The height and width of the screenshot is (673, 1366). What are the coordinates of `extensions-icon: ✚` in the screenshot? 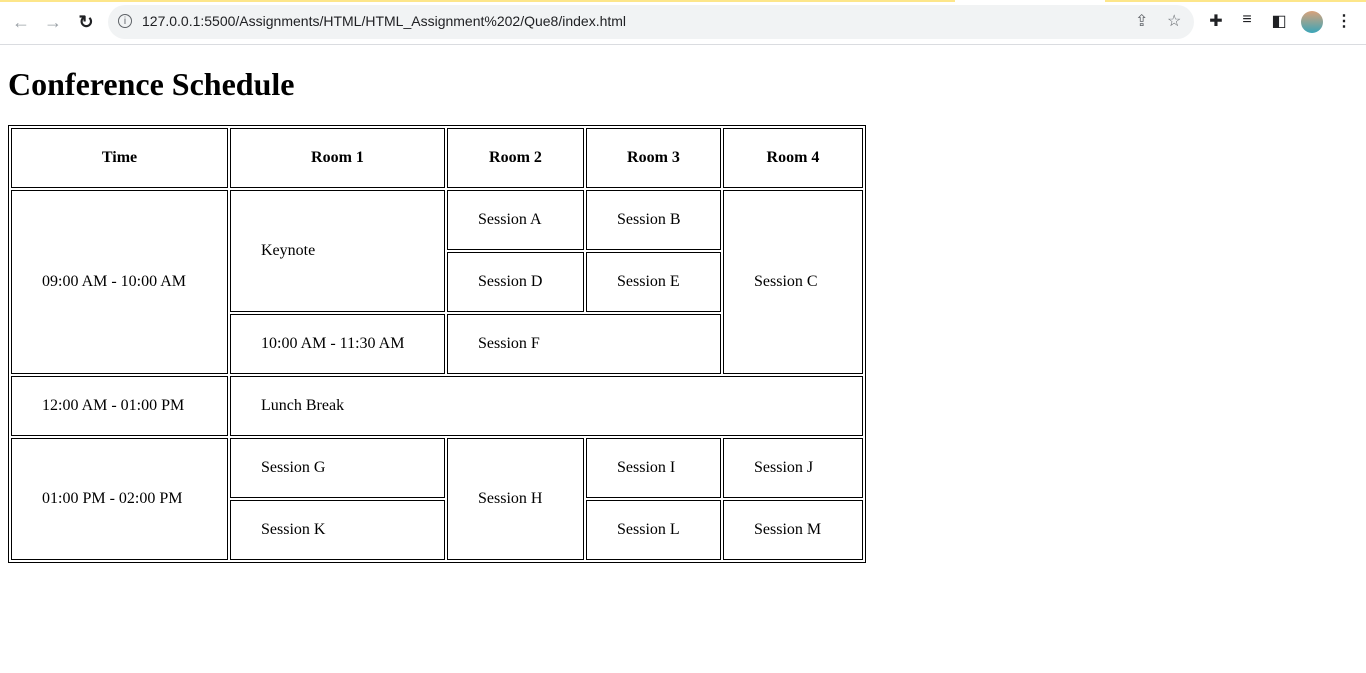 It's located at (1216, 21).